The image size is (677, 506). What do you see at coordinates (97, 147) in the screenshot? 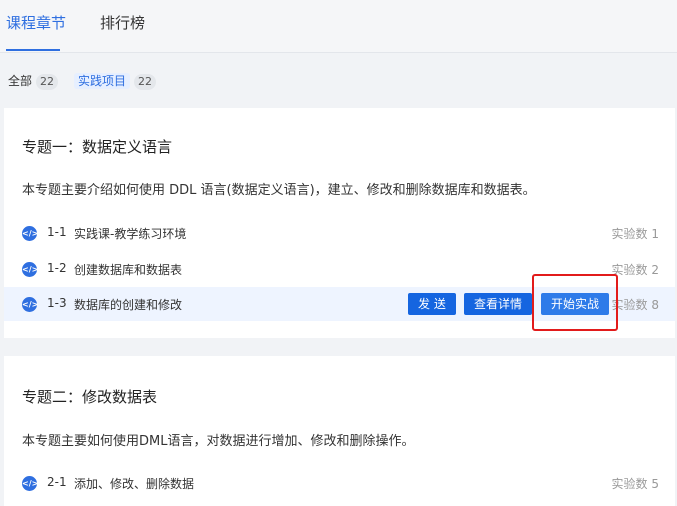
I see `section-title: 专题一：数据定义语言` at bounding box center [97, 147].